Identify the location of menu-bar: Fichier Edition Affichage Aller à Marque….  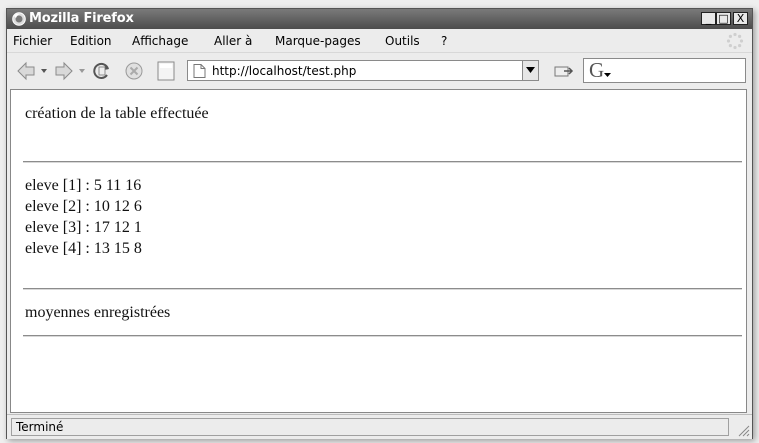
(379, 41).